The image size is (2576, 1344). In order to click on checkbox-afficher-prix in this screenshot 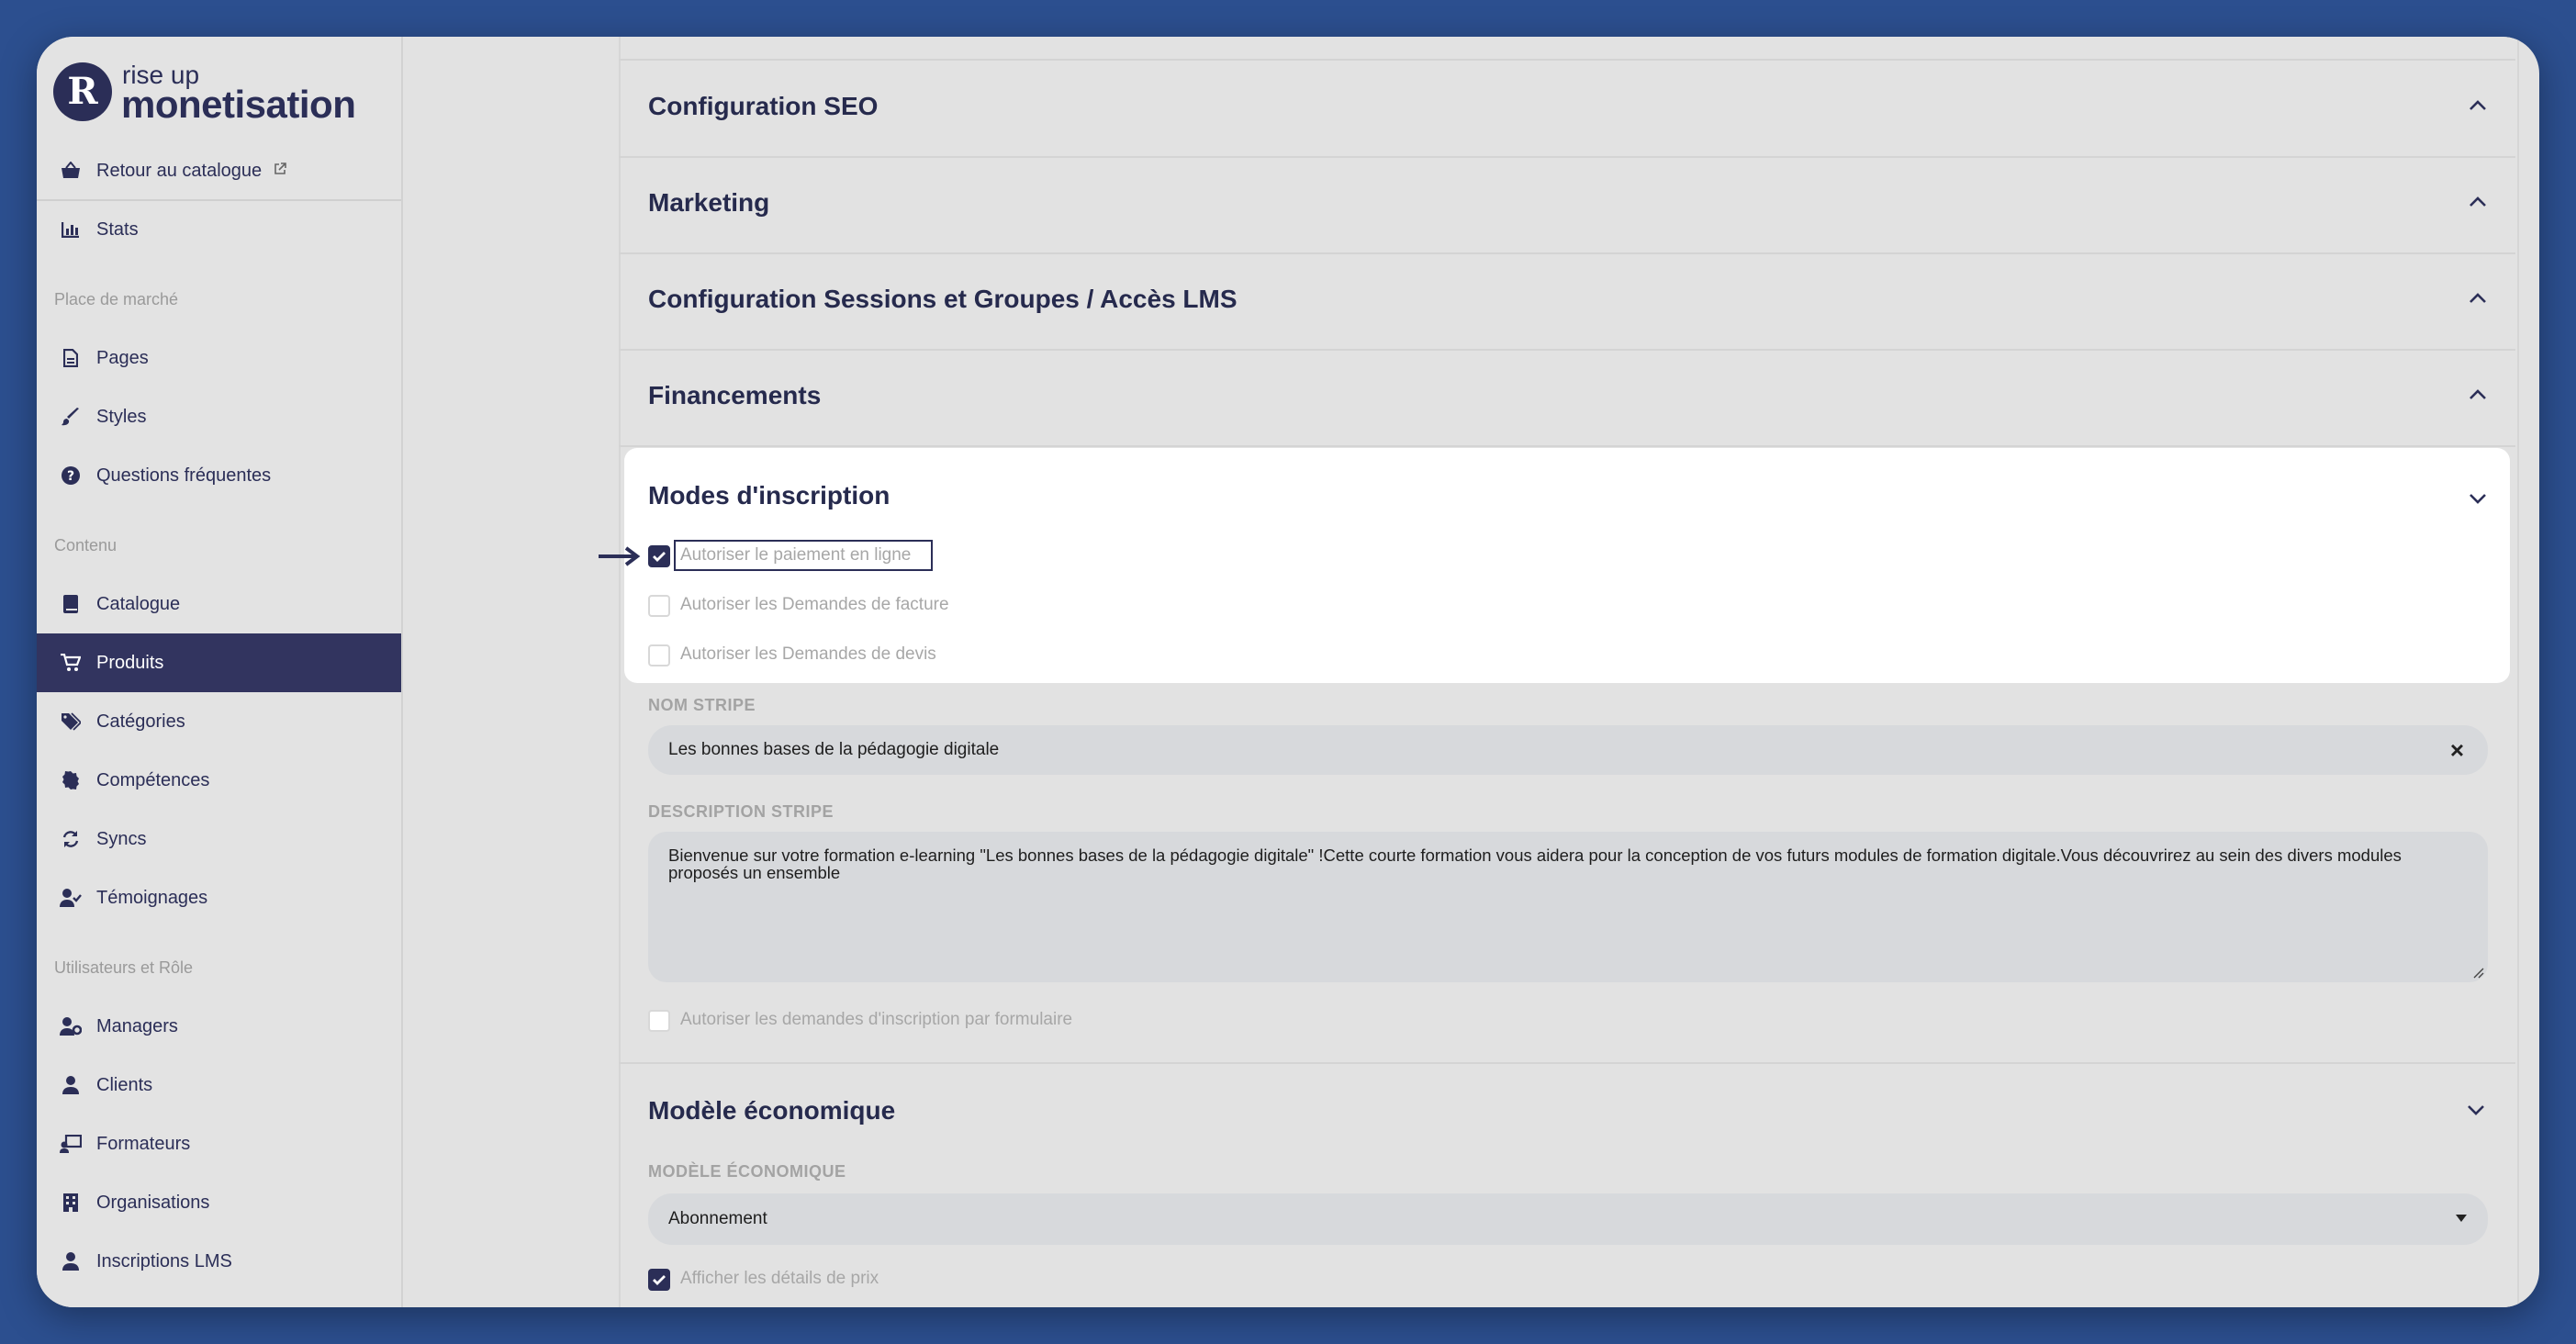, I will do `click(659, 1280)`.